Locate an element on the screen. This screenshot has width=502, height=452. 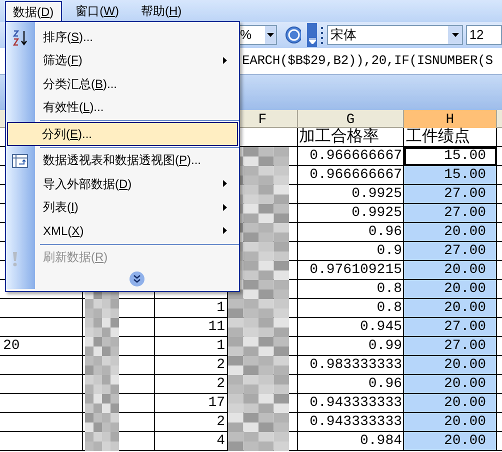
menu-item: 筛选(F) is located at coordinates (137, 60).